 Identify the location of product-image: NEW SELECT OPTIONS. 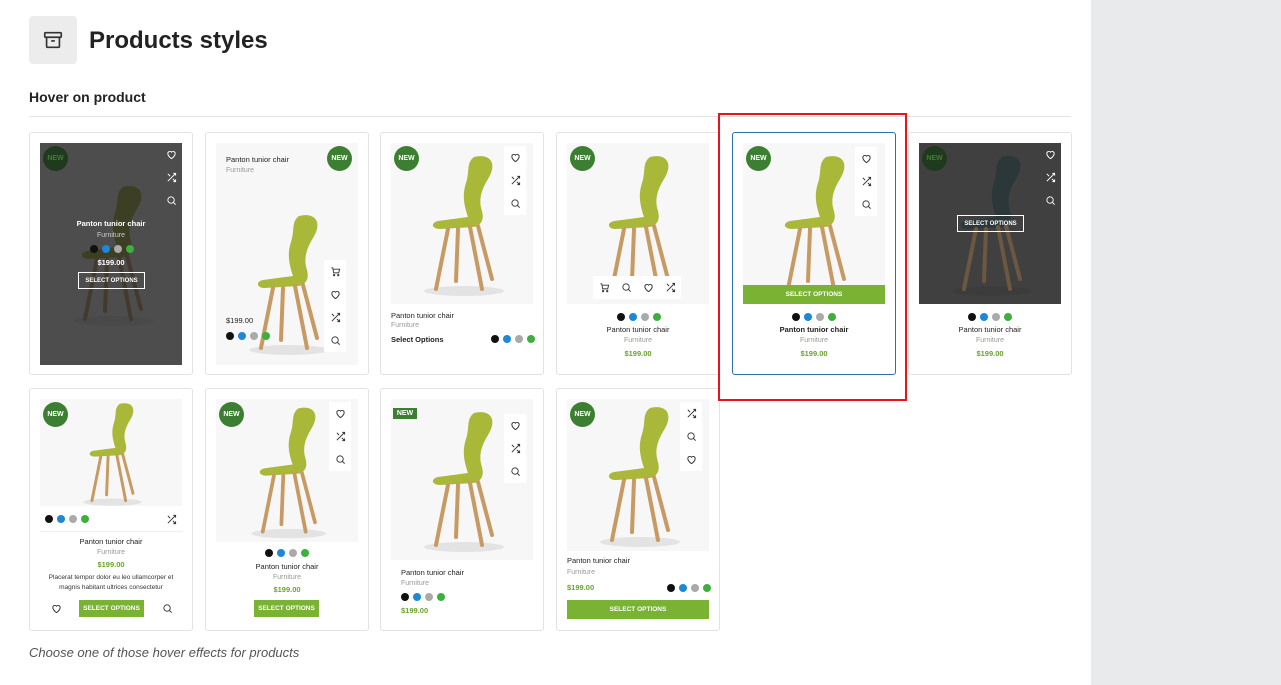
(990, 223).